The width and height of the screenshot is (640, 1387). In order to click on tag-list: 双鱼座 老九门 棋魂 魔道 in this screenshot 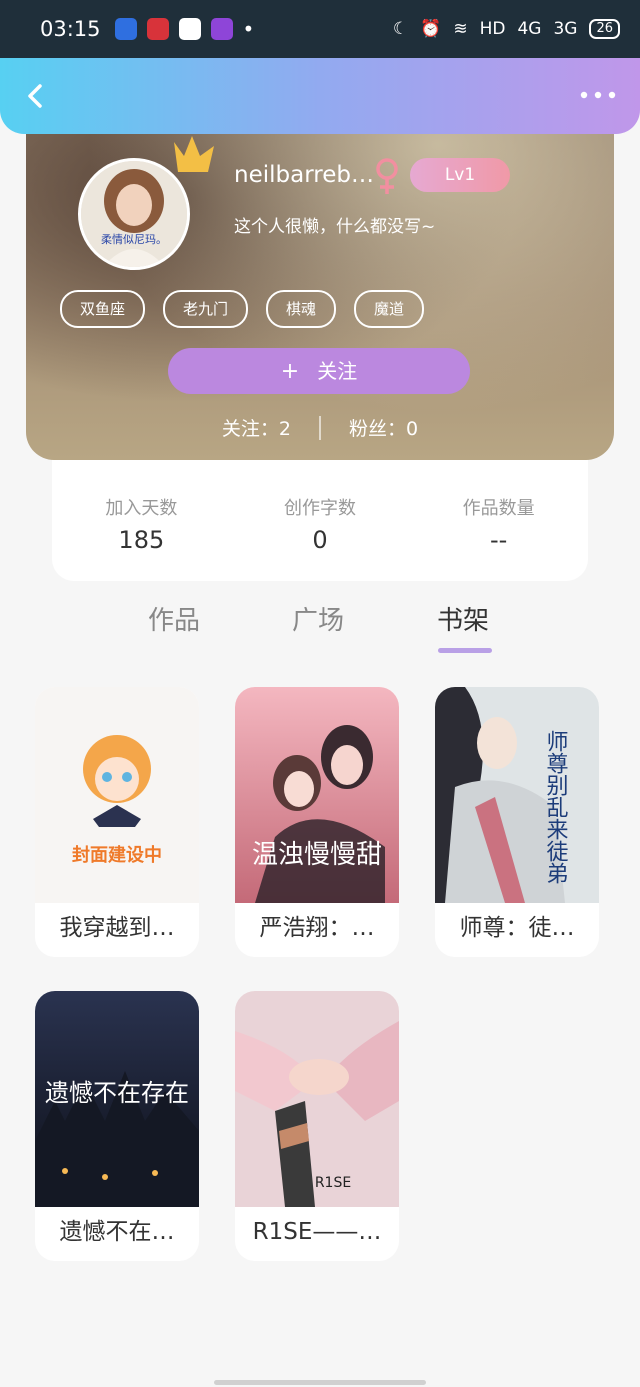, I will do `click(242, 309)`.